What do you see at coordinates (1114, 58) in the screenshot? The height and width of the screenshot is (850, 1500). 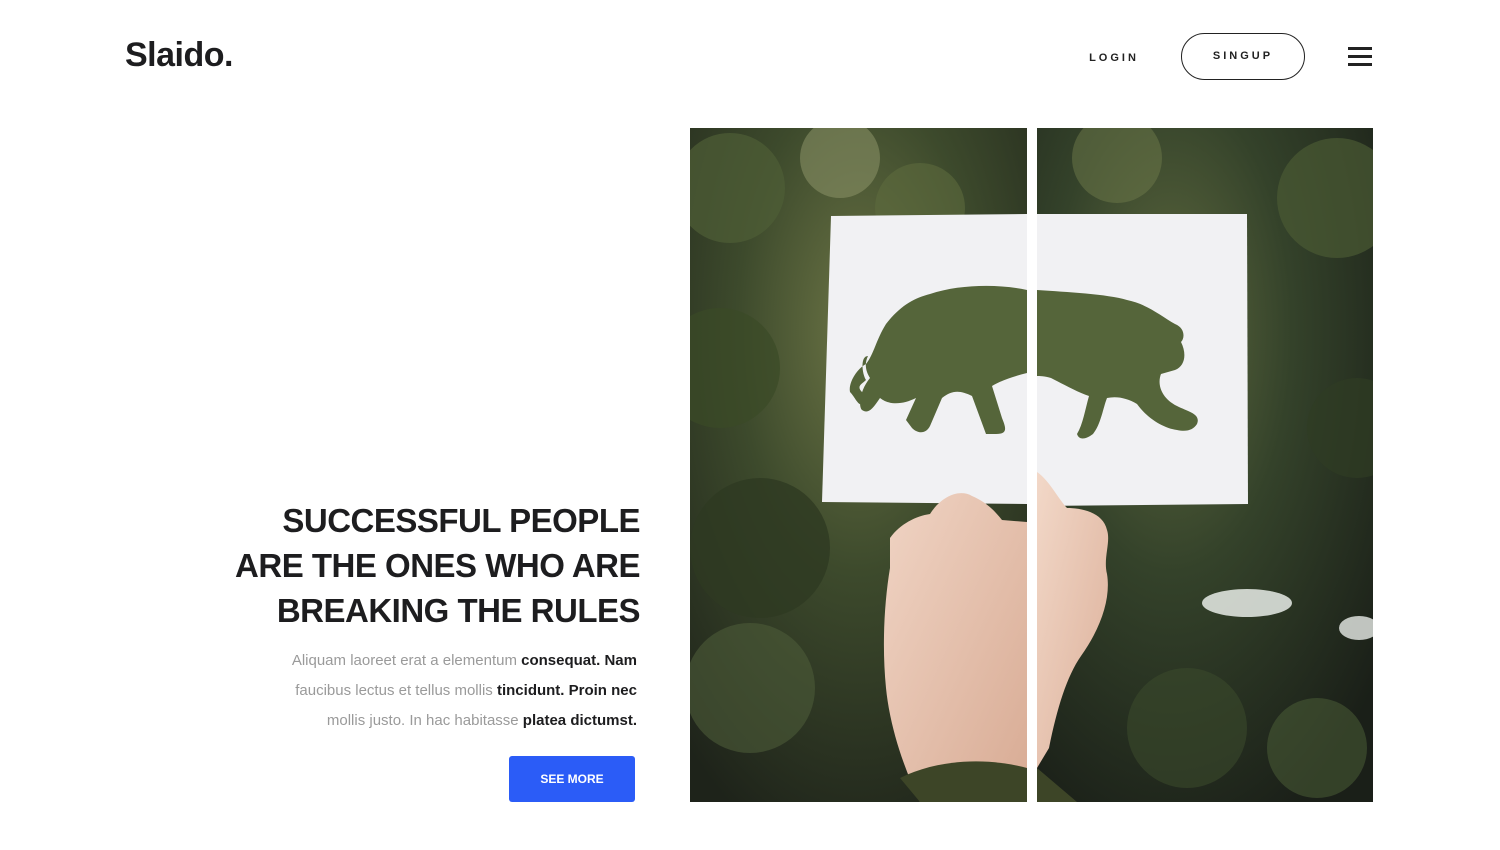 I see `login-link: LOGIN` at bounding box center [1114, 58].